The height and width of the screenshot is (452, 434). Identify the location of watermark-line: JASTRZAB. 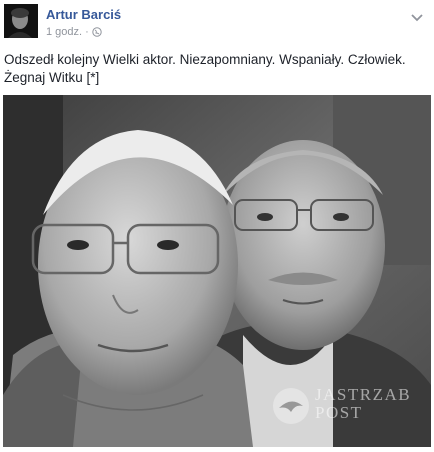
(363, 394).